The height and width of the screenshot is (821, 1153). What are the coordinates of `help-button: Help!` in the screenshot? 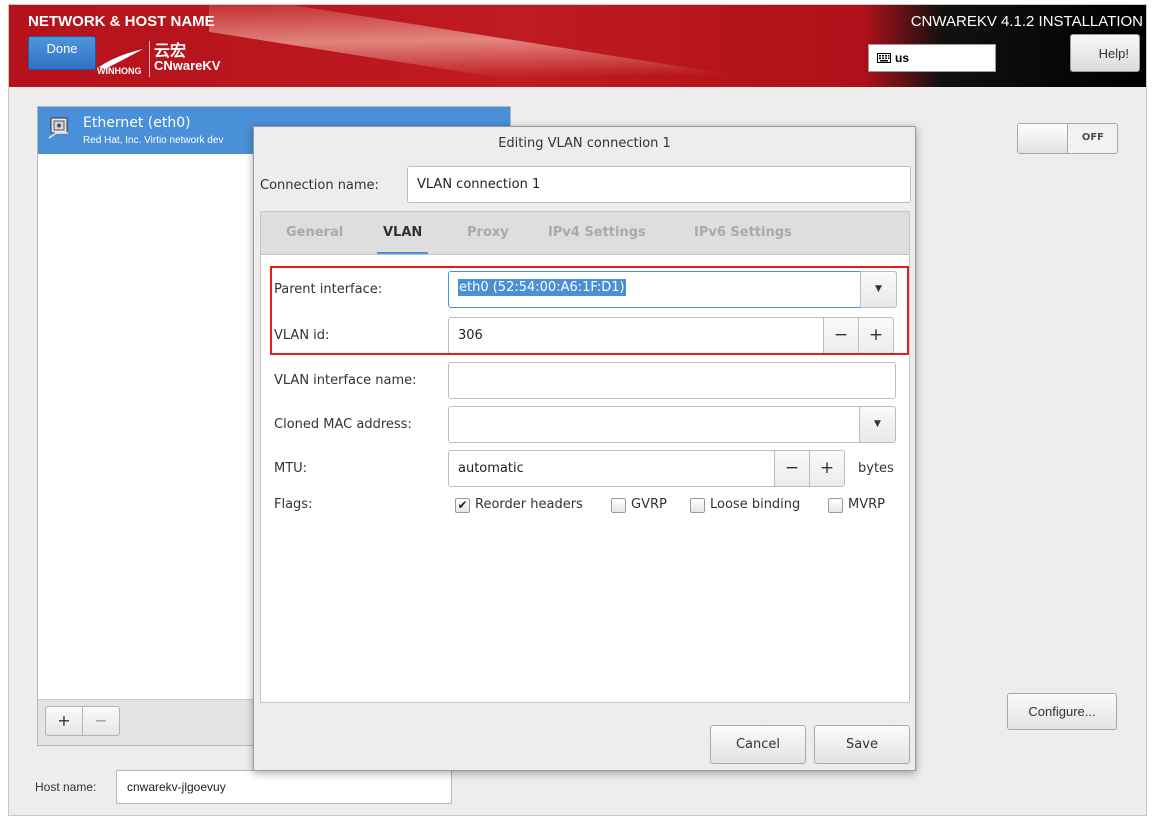 It's located at (1105, 53).